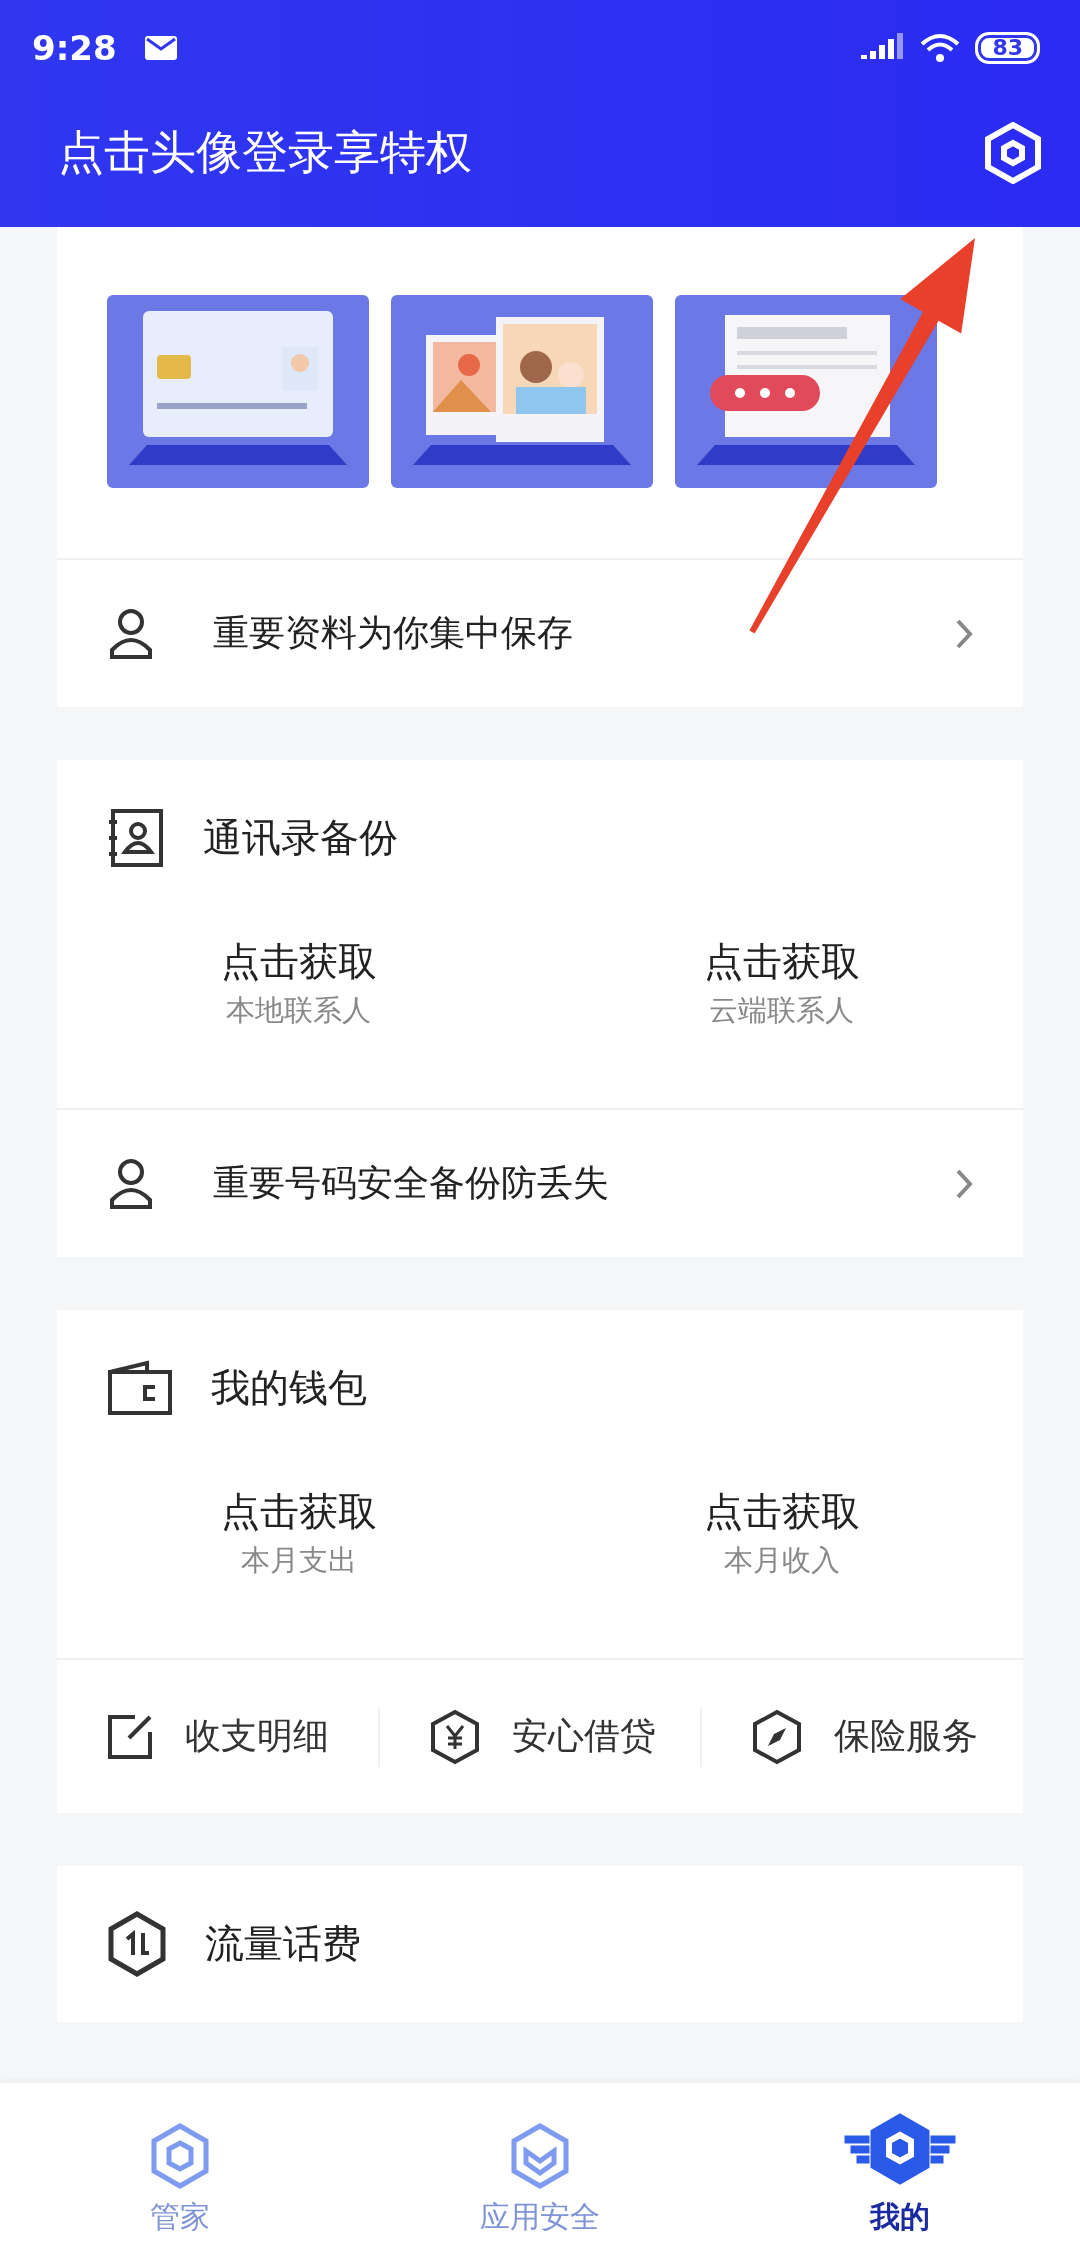  I want to click on edit-icon, so click(130, 1736).